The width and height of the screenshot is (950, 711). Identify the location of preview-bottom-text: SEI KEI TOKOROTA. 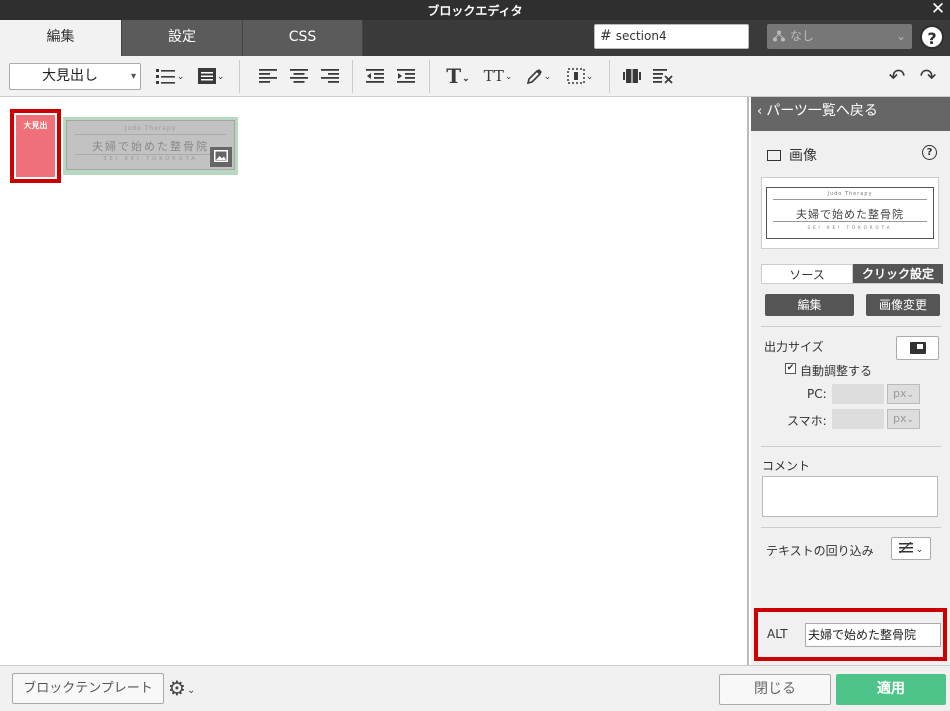
(850, 227).